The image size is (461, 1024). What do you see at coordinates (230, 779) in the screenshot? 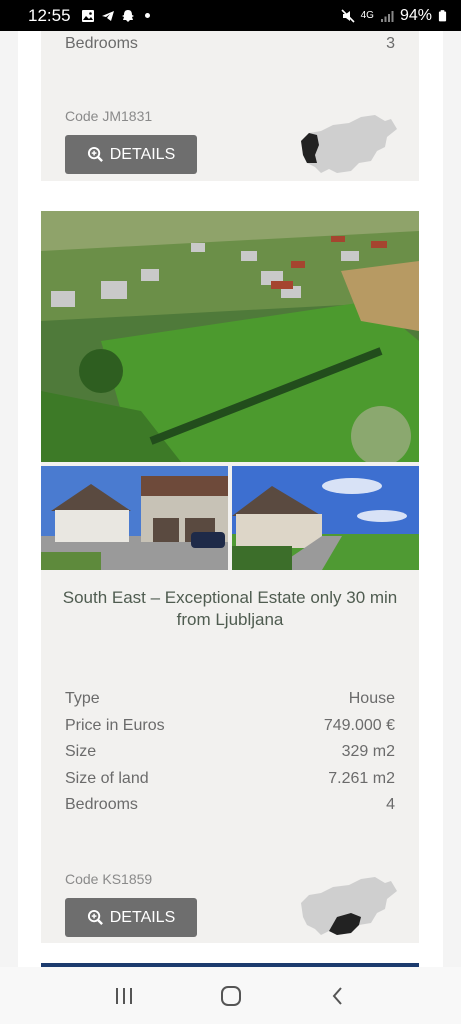
I see `spec-row-land: Size of land 7.261 m2` at bounding box center [230, 779].